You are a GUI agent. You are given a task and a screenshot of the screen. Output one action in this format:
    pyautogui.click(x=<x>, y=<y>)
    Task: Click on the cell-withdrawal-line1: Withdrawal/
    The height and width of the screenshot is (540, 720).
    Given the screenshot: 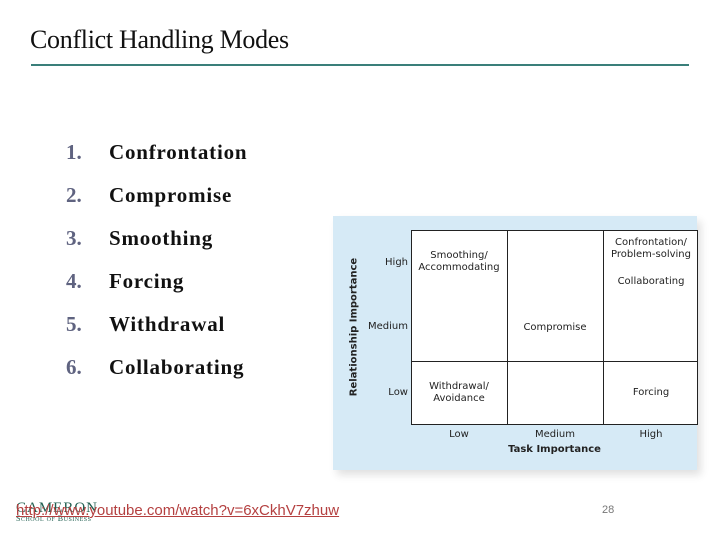 What is the action you would take?
    pyautogui.click(x=459, y=386)
    